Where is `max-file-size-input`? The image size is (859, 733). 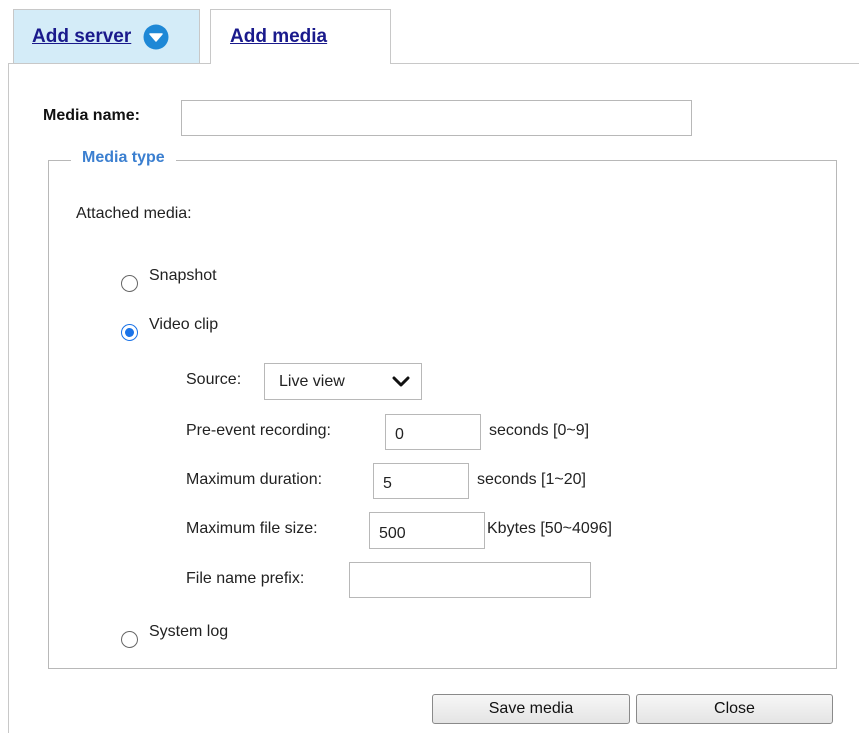 max-file-size-input is located at coordinates (427, 530).